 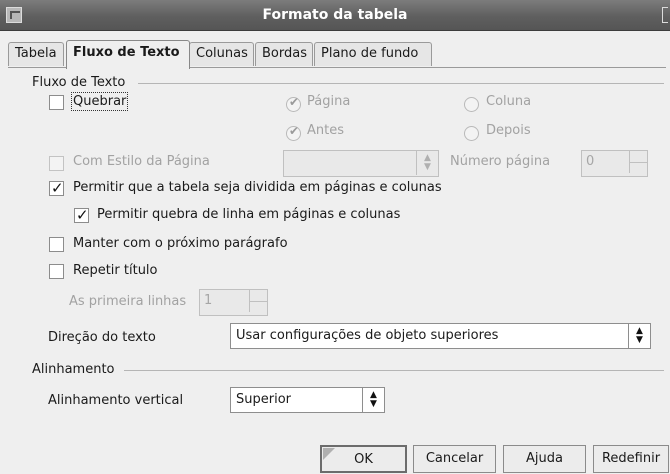 I want to click on radio-page: ✔, so click(x=293, y=103).